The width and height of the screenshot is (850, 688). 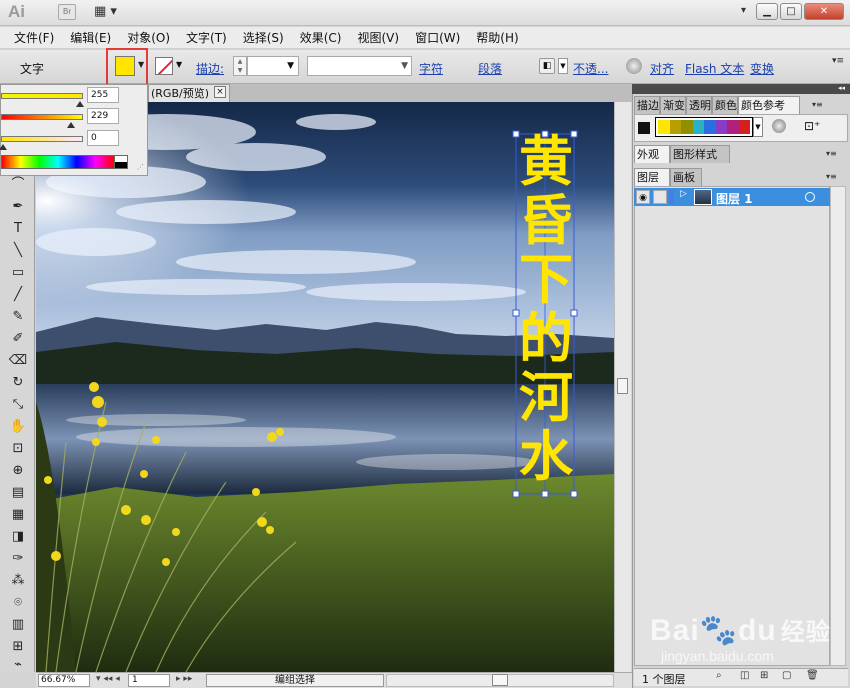 I want to click on fill-dropdown-icon: ▼, so click(x=141, y=64).